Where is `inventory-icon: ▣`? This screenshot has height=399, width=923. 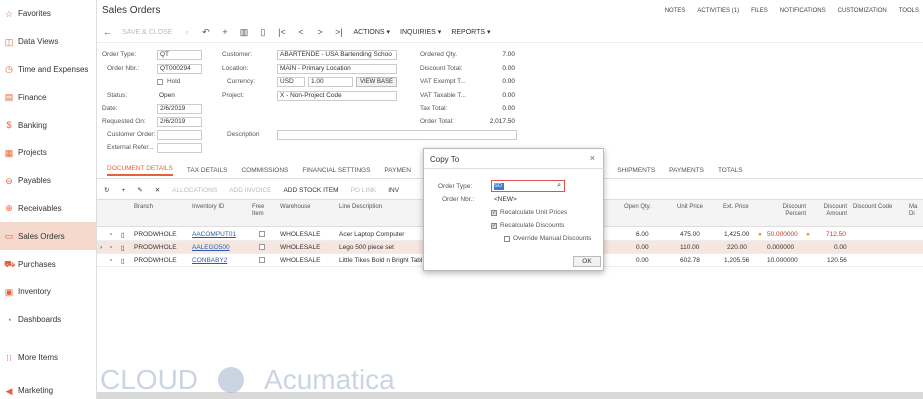 inventory-icon: ▣ is located at coordinates (9, 291).